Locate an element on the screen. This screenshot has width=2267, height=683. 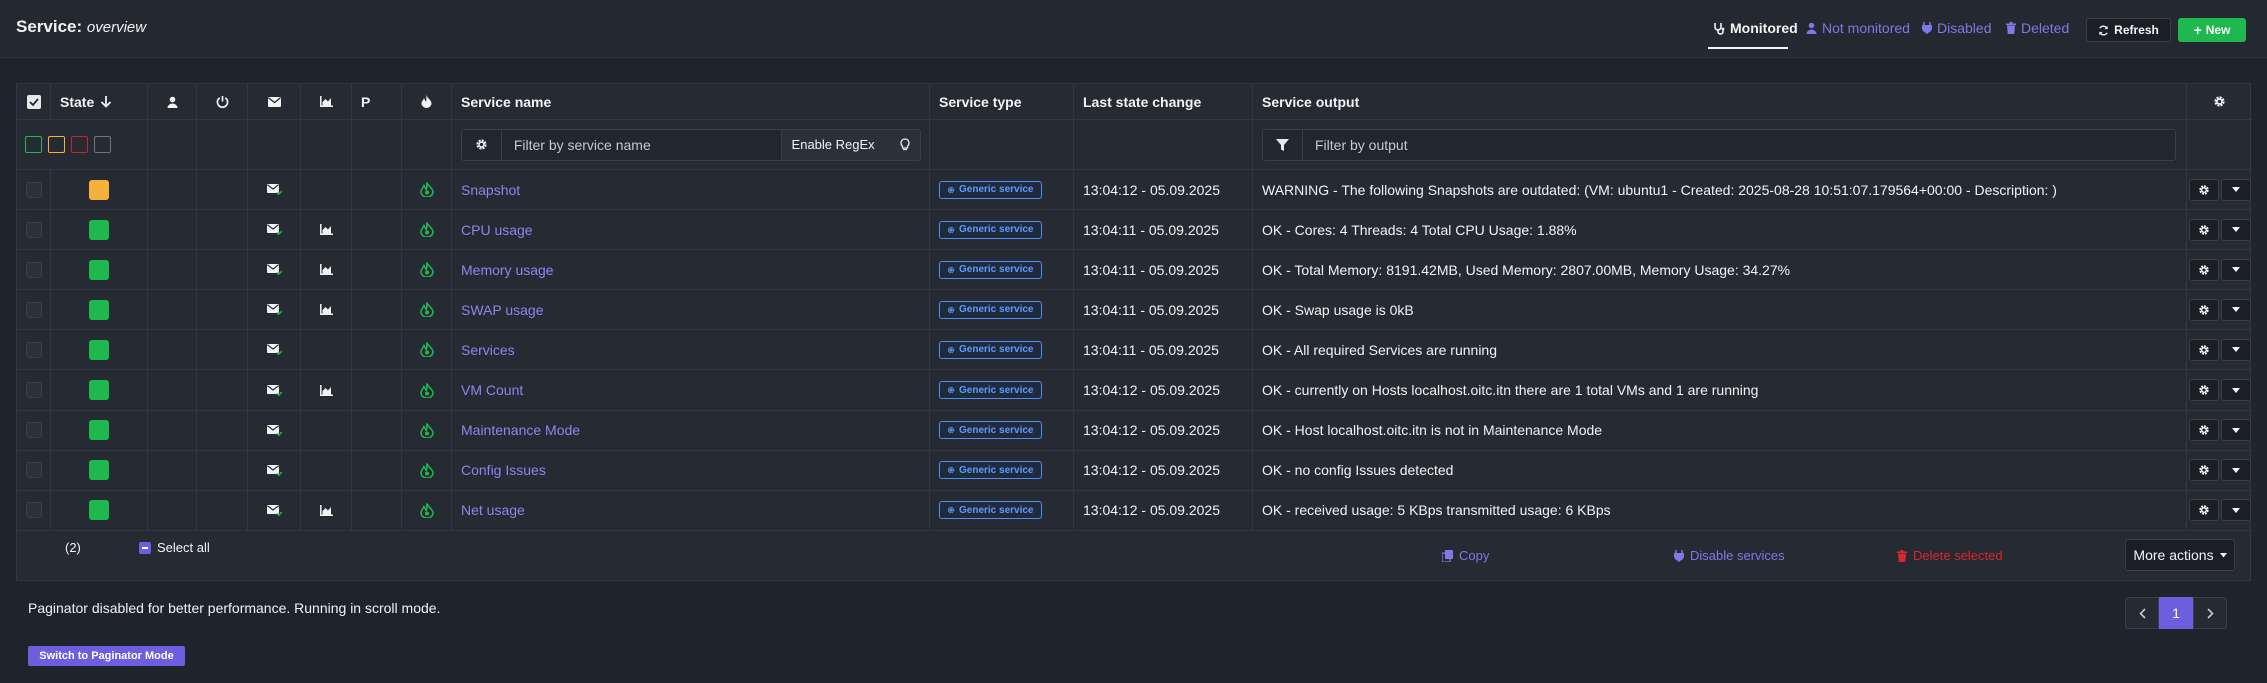
output-filter-input is located at coordinates (1733, 144).